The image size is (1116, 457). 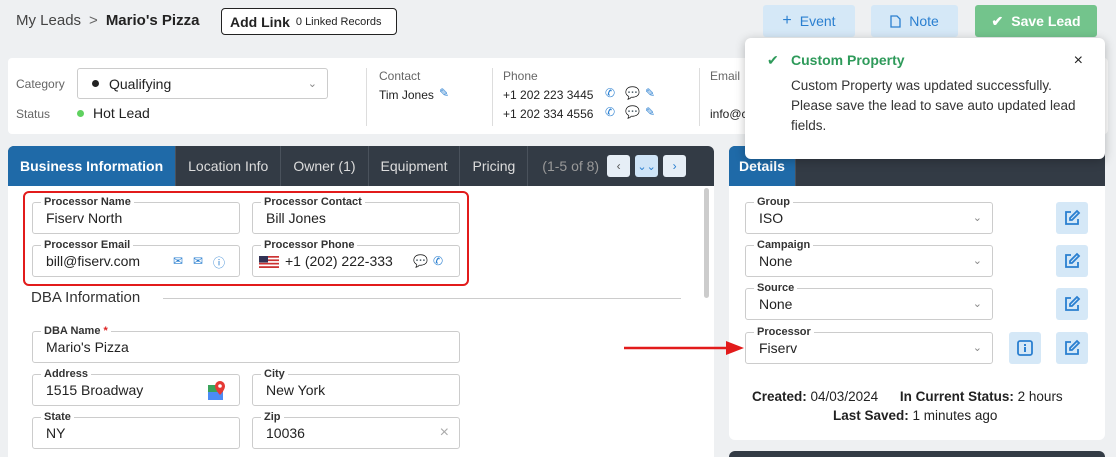 I want to click on page-title: Mario's Pizza, so click(x=152, y=20).